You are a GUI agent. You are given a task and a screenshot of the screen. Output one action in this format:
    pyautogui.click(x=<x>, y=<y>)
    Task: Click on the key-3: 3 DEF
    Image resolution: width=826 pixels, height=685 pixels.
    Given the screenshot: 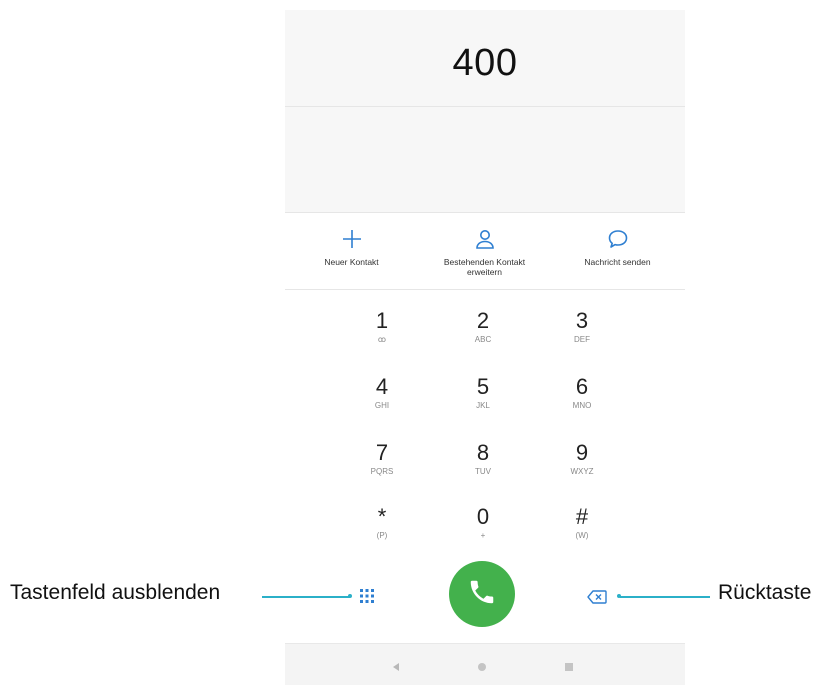 What is the action you would take?
    pyautogui.click(x=582, y=334)
    